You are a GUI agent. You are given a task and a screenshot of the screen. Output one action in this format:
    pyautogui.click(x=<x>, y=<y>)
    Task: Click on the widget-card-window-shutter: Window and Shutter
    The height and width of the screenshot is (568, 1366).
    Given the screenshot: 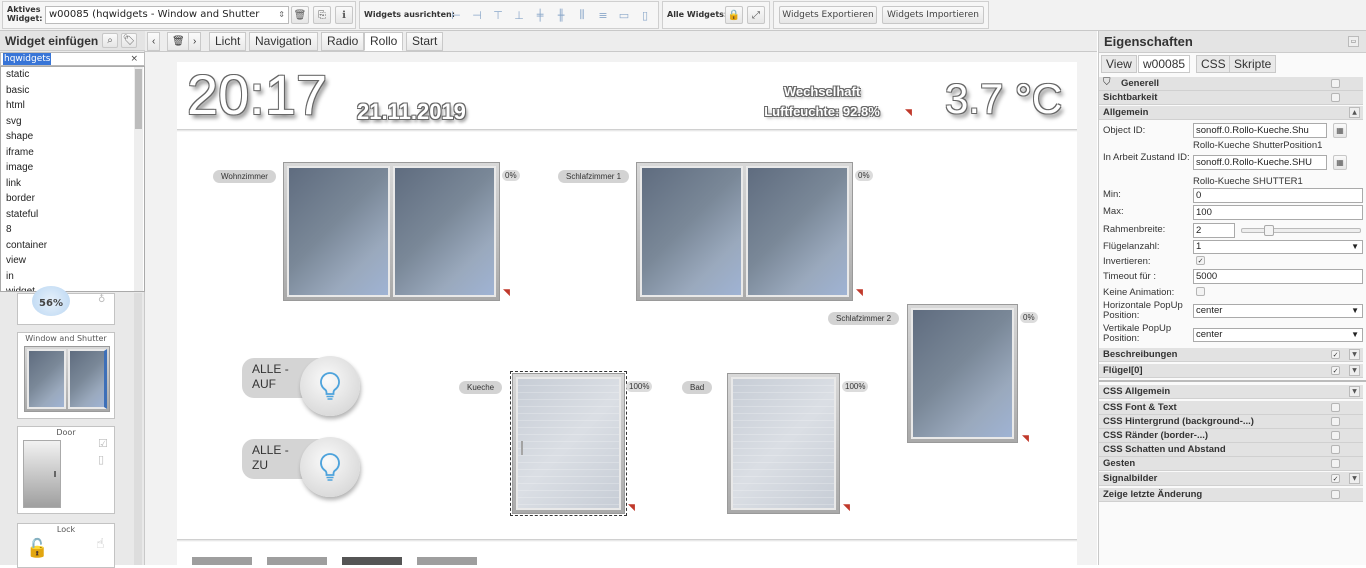 What is the action you would take?
    pyautogui.click(x=66, y=375)
    